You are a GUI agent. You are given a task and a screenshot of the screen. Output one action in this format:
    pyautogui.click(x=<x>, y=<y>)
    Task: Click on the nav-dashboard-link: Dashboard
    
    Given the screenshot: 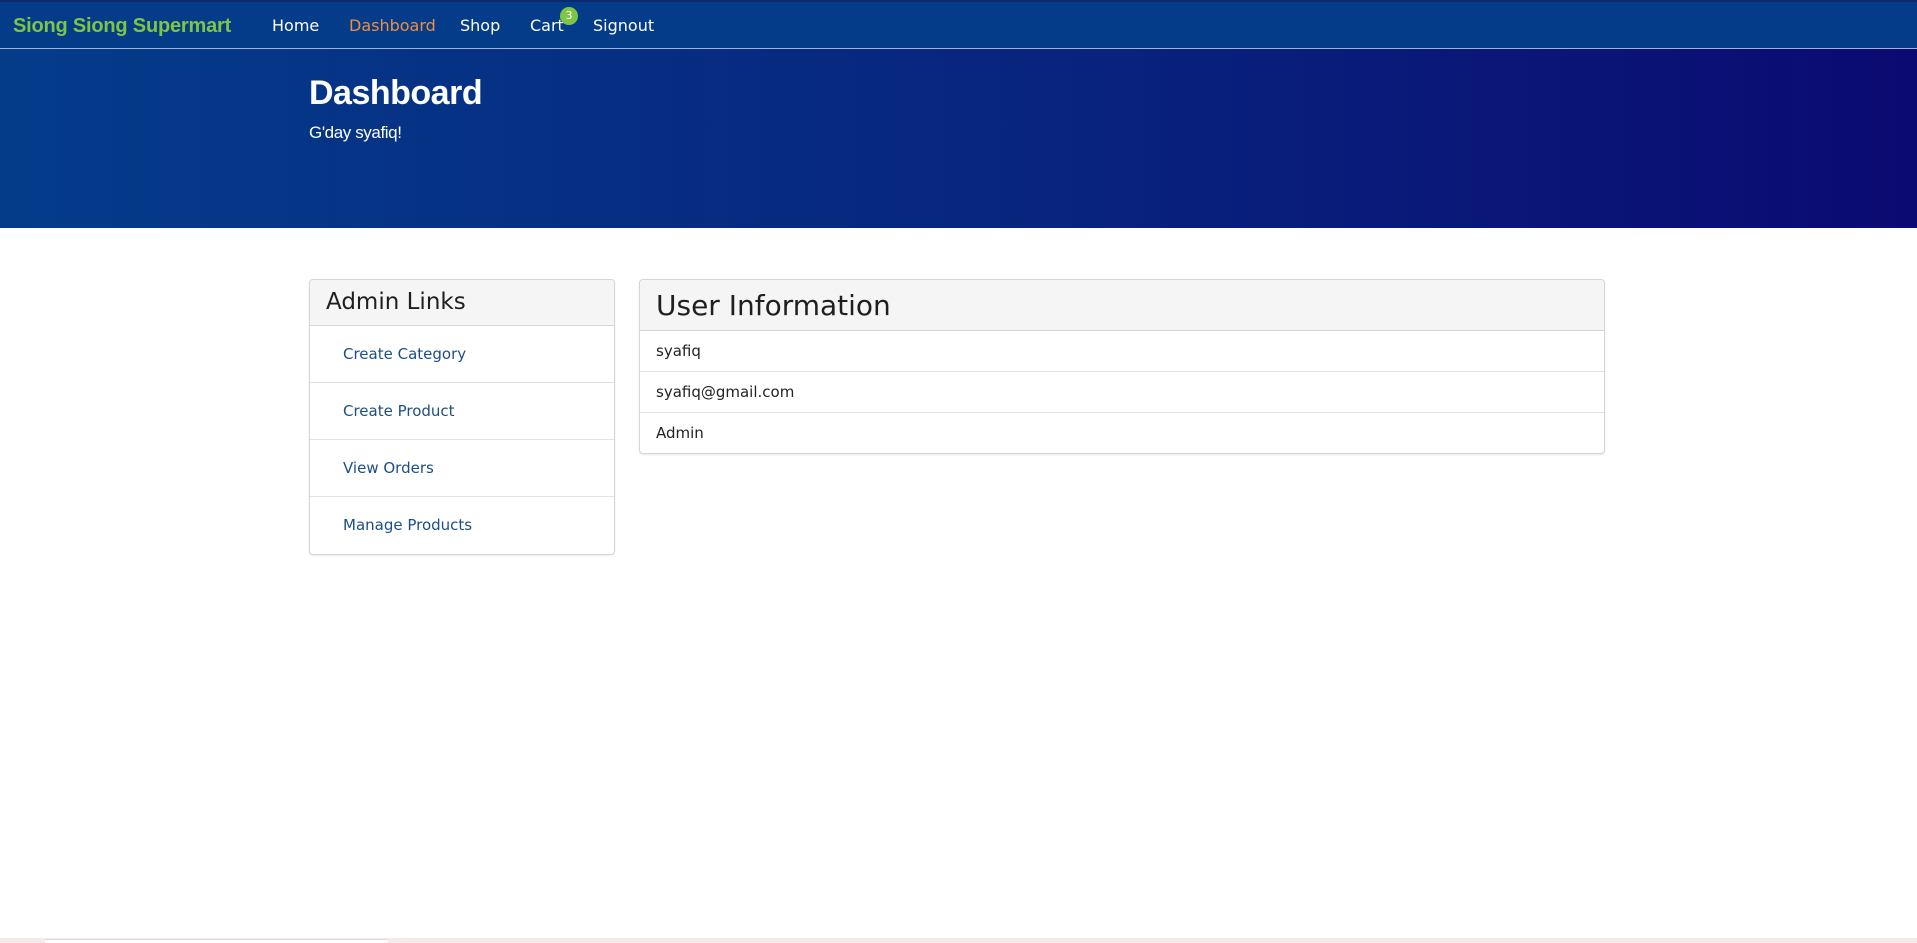 What is the action you would take?
    pyautogui.click(x=392, y=25)
    